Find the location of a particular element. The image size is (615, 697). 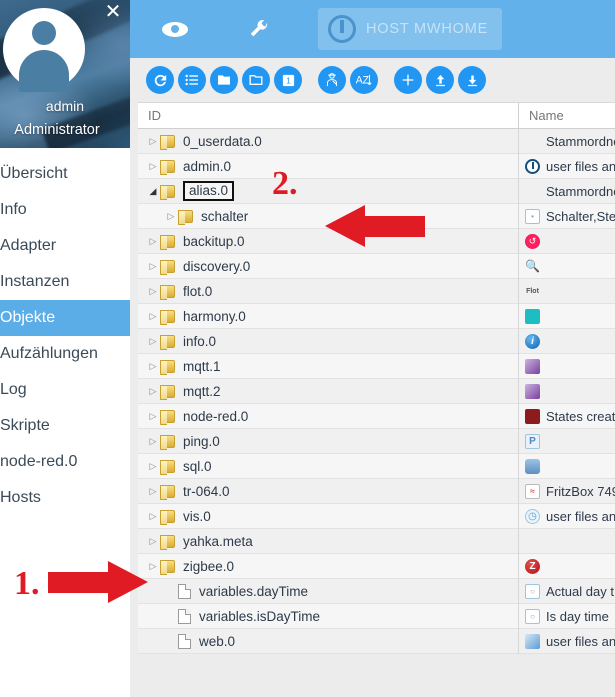

import-button is located at coordinates (440, 80).